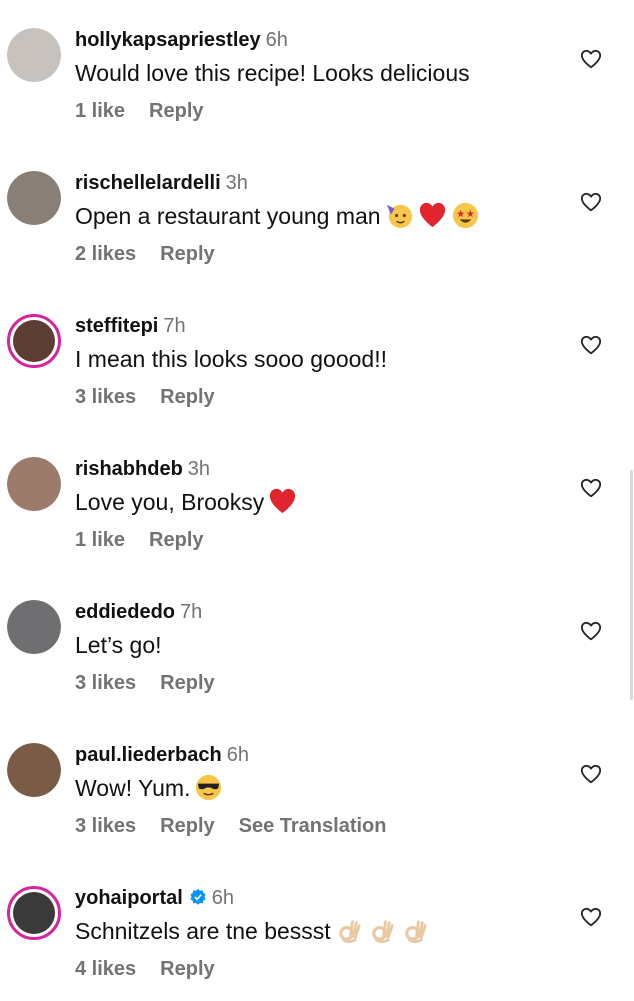 The image size is (634, 1001). What do you see at coordinates (148, 183) in the screenshot?
I see `username: rischellelardelli` at bounding box center [148, 183].